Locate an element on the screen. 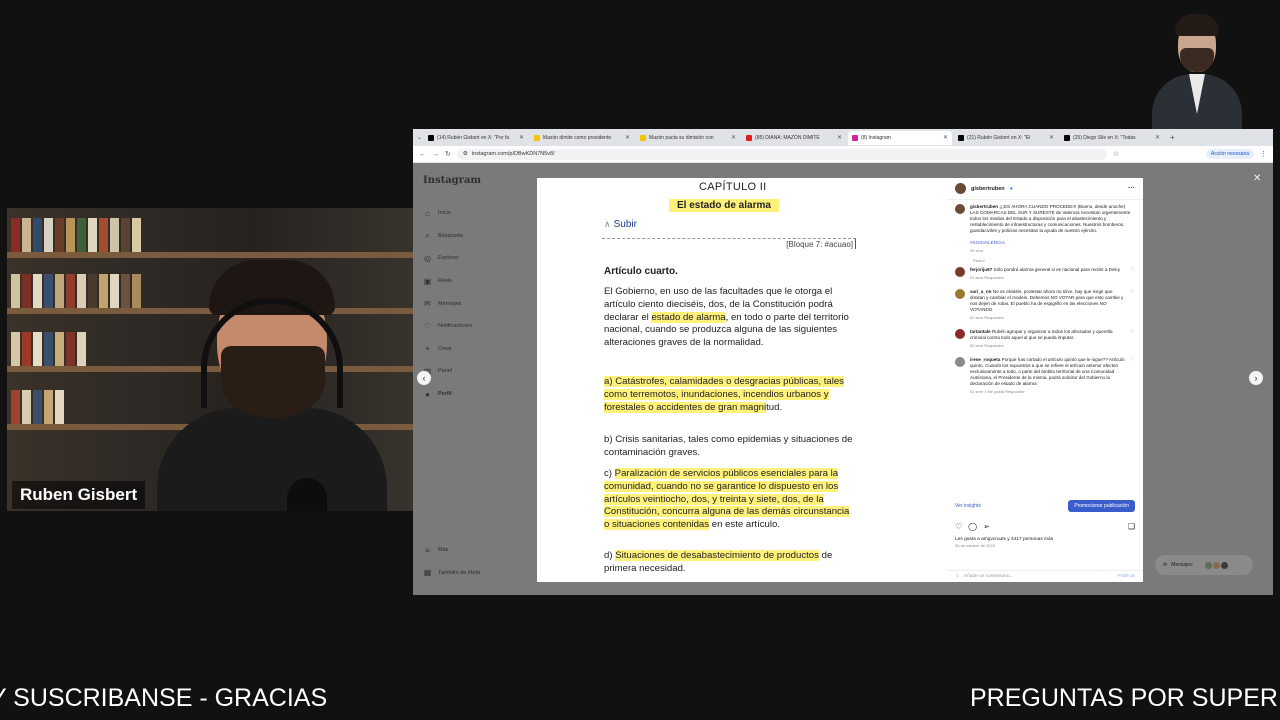 The image size is (1280, 720). post-header: gisbertruben ● ··· is located at coordinates (1045, 189).